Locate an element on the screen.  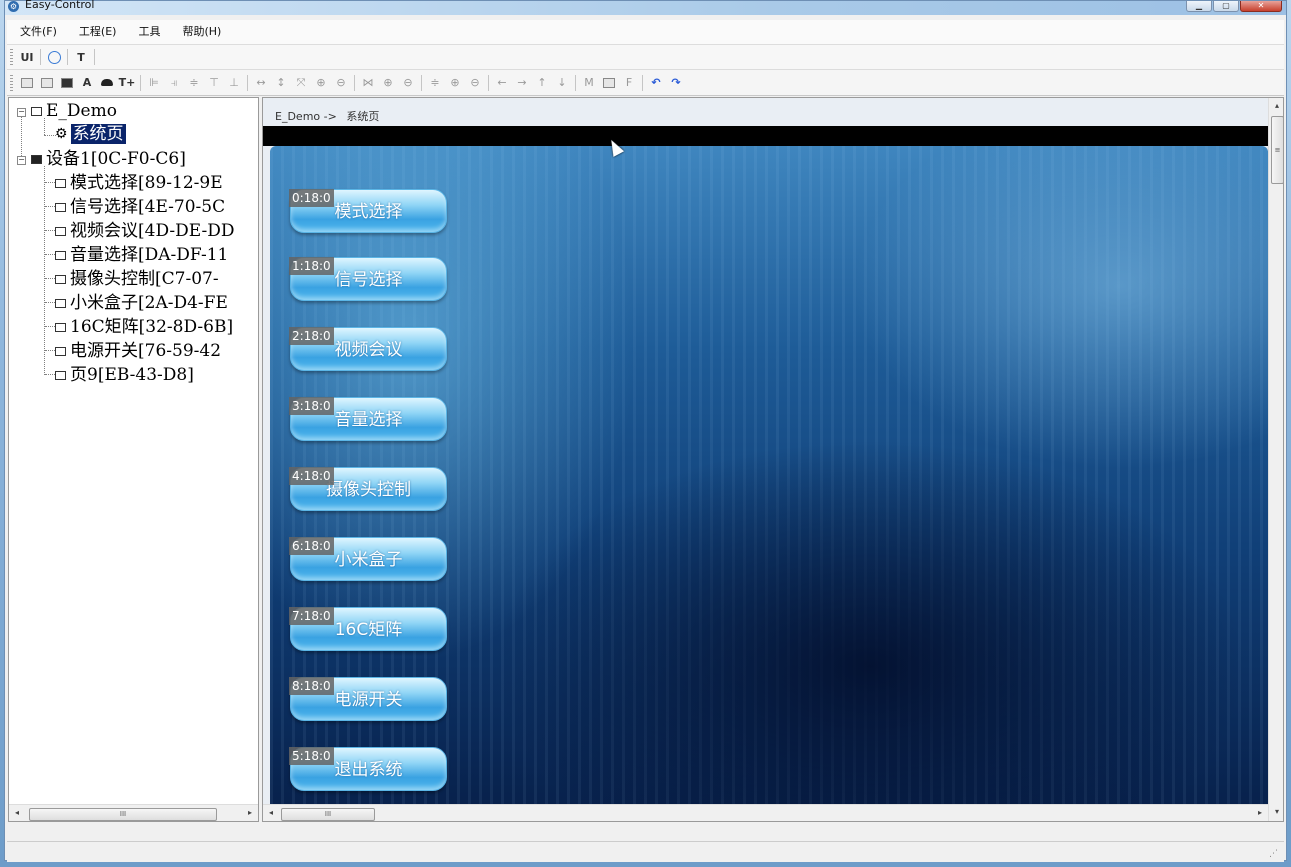
tree-page: 音量选择[DA-DF-11 is located at coordinates (136, 255).